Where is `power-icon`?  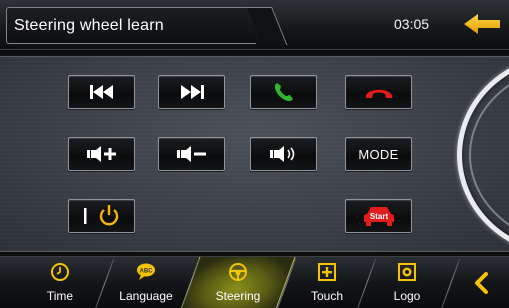
power-icon is located at coordinates (100, 215).